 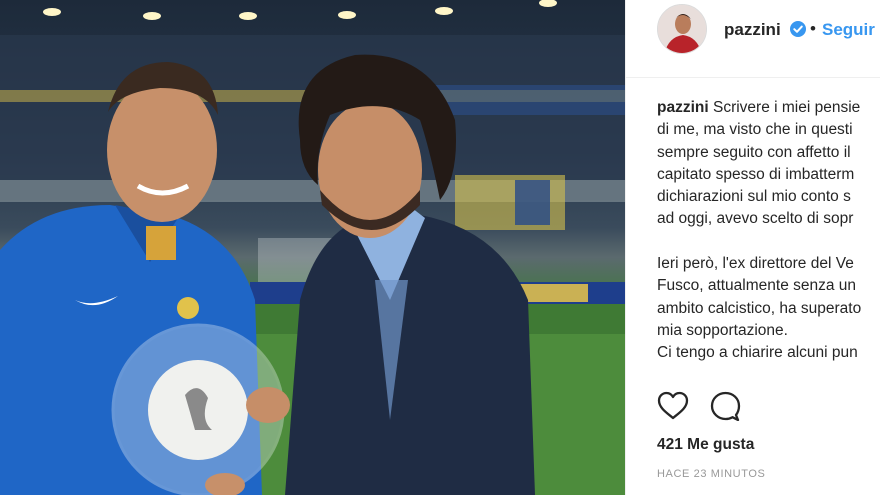 What do you see at coordinates (757, 353) in the screenshot?
I see `caption-line: Ci tengo a chiarire alcuni pun` at bounding box center [757, 353].